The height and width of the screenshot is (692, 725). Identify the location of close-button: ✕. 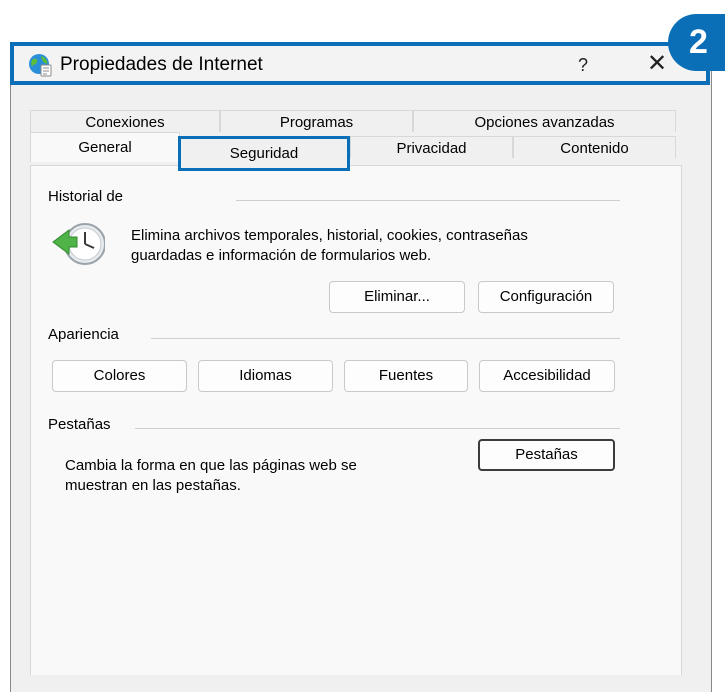
(657, 64).